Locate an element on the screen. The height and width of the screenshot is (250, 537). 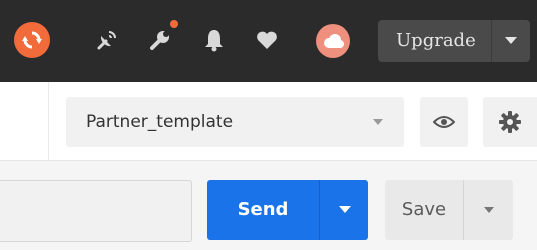
heart-icon is located at coordinates (267, 40).